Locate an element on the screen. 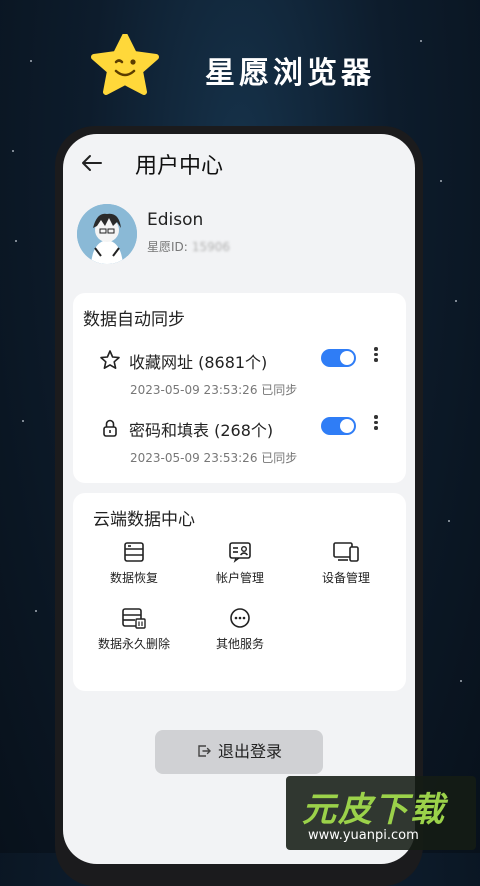 The height and width of the screenshot is (886, 480). star-icon is located at coordinates (110, 359).